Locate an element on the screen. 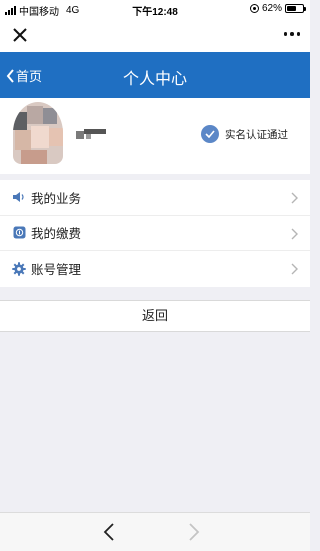  menu-item-label: 账号管理 is located at coordinates (56, 270).